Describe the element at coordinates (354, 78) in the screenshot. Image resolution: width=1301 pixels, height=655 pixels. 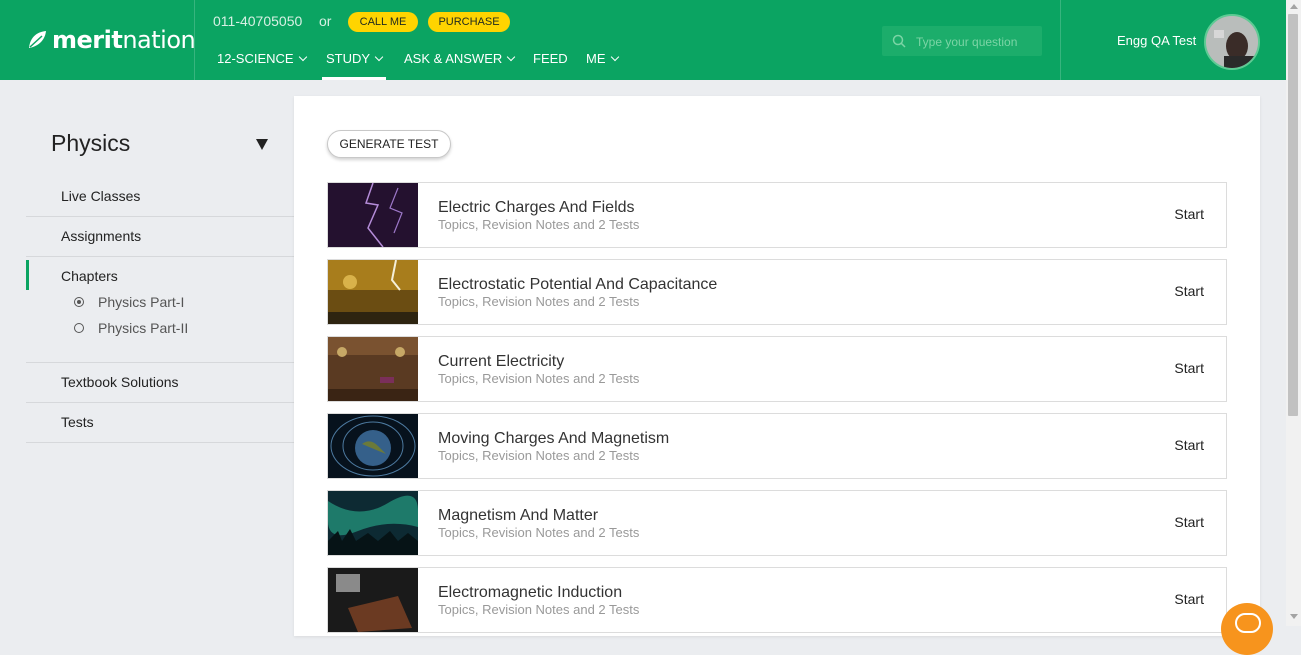
I see `nav-active-indicator` at that location.